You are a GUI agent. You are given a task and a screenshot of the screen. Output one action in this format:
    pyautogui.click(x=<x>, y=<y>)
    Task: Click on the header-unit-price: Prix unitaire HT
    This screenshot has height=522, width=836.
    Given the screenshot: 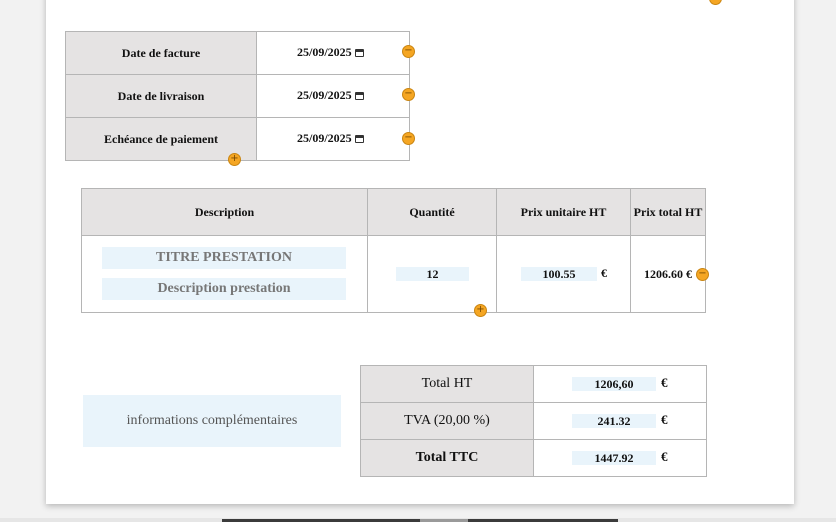 What is the action you would take?
    pyautogui.click(x=563, y=212)
    